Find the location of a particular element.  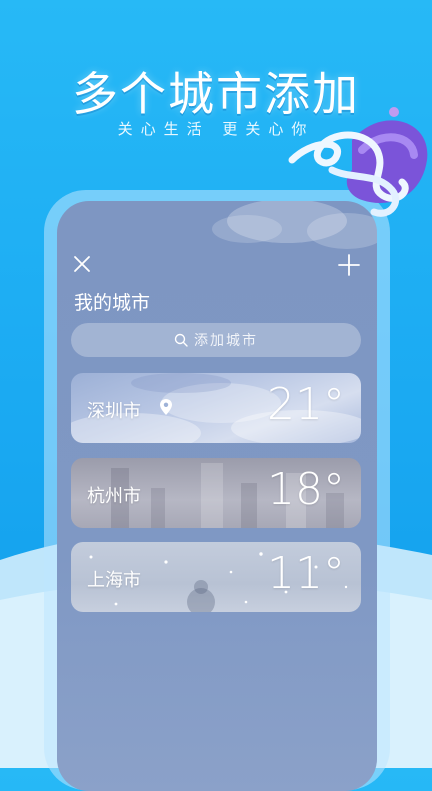

city-card-hangzhou: 杭州市 18° is located at coordinates (216, 493).